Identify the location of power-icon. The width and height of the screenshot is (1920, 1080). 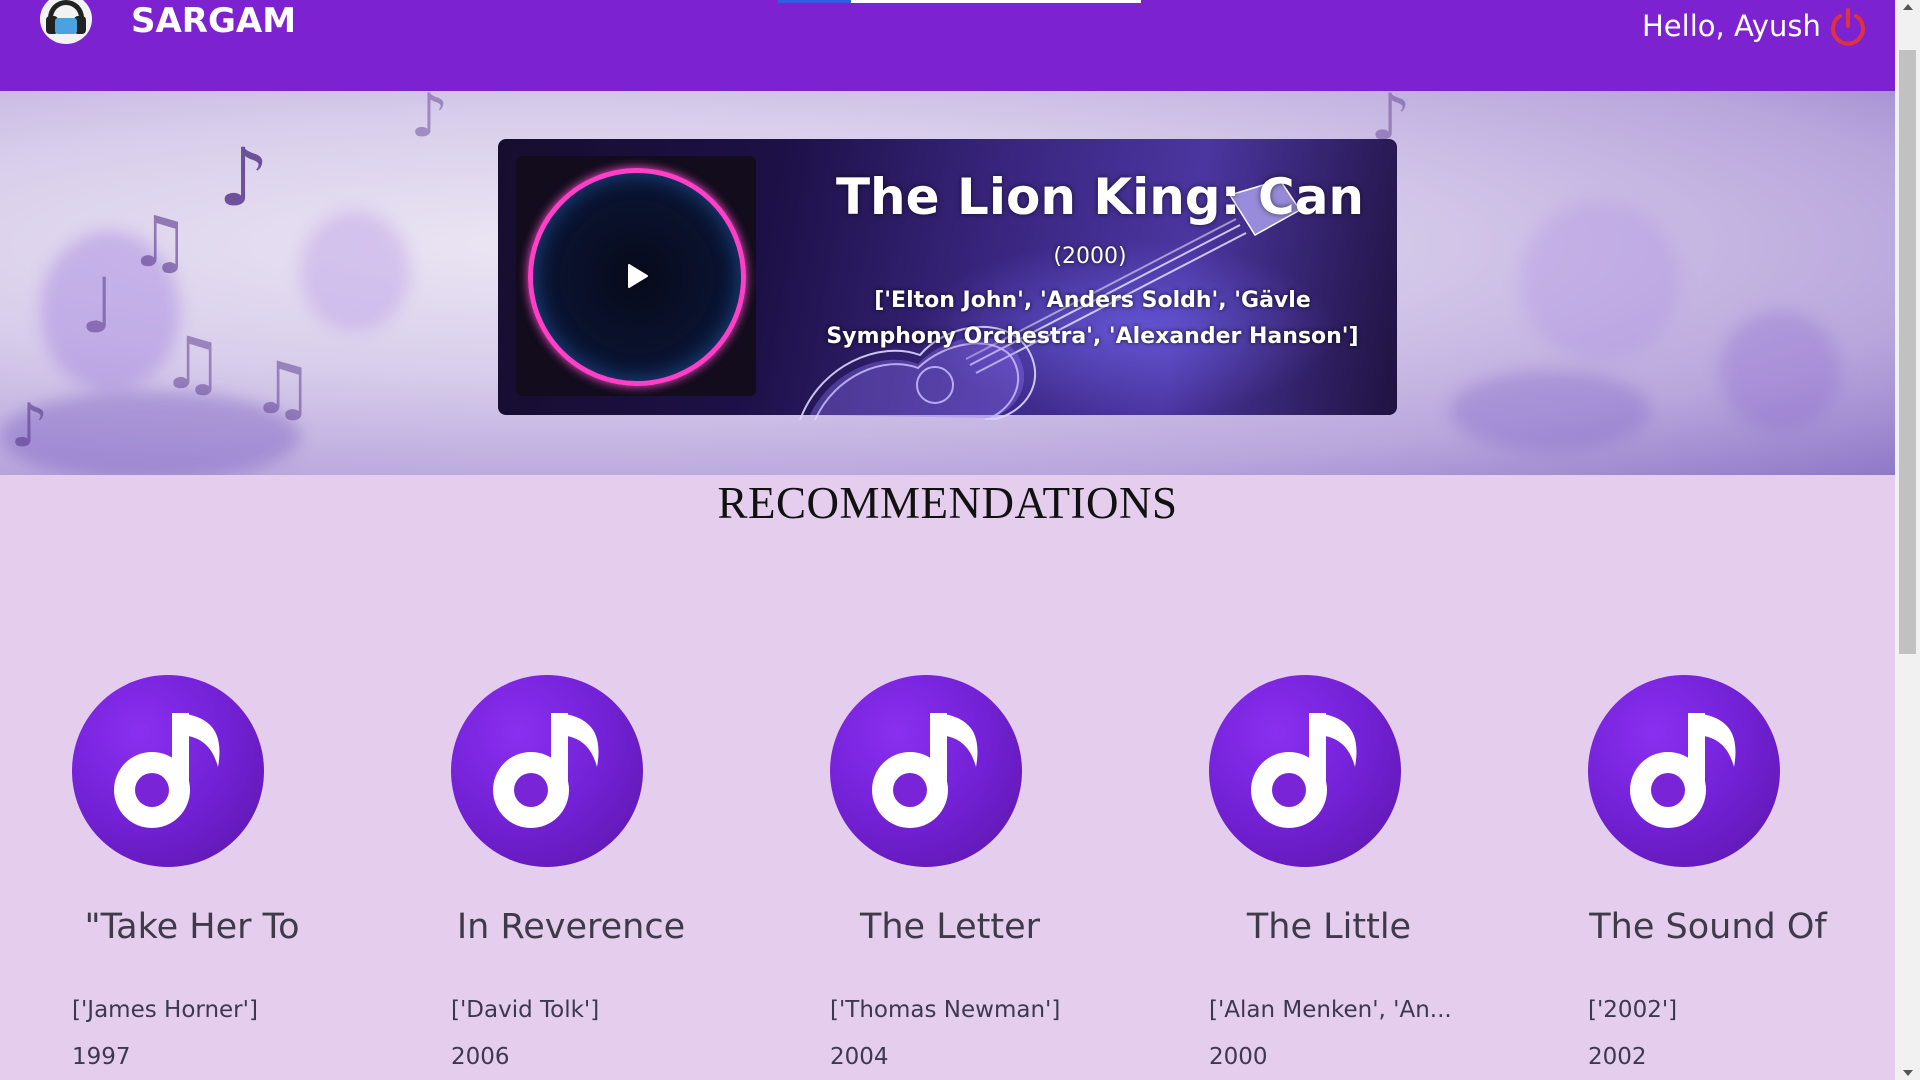
(1848, 27).